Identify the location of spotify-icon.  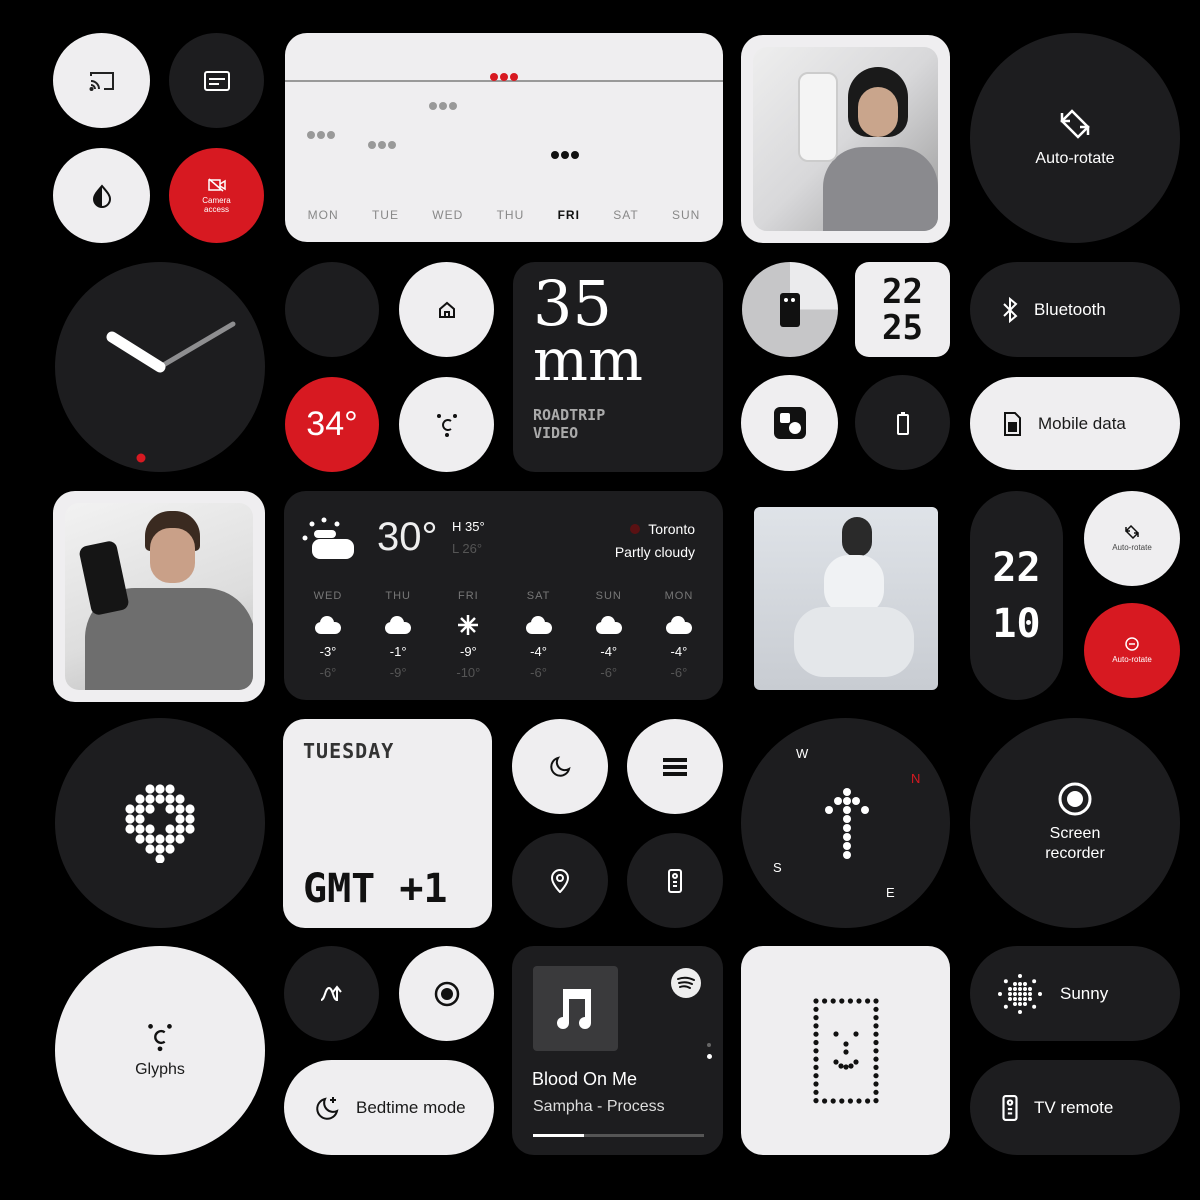
(686, 983).